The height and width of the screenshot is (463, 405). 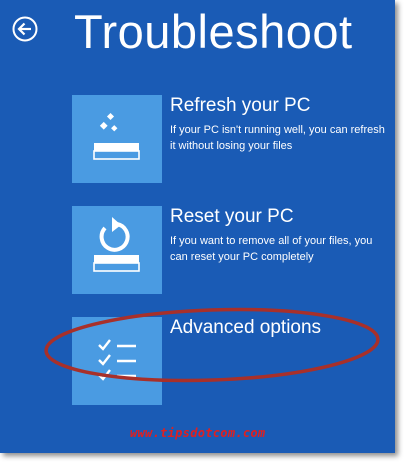 I want to click on back-arrow-icon, so click(x=25, y=29).